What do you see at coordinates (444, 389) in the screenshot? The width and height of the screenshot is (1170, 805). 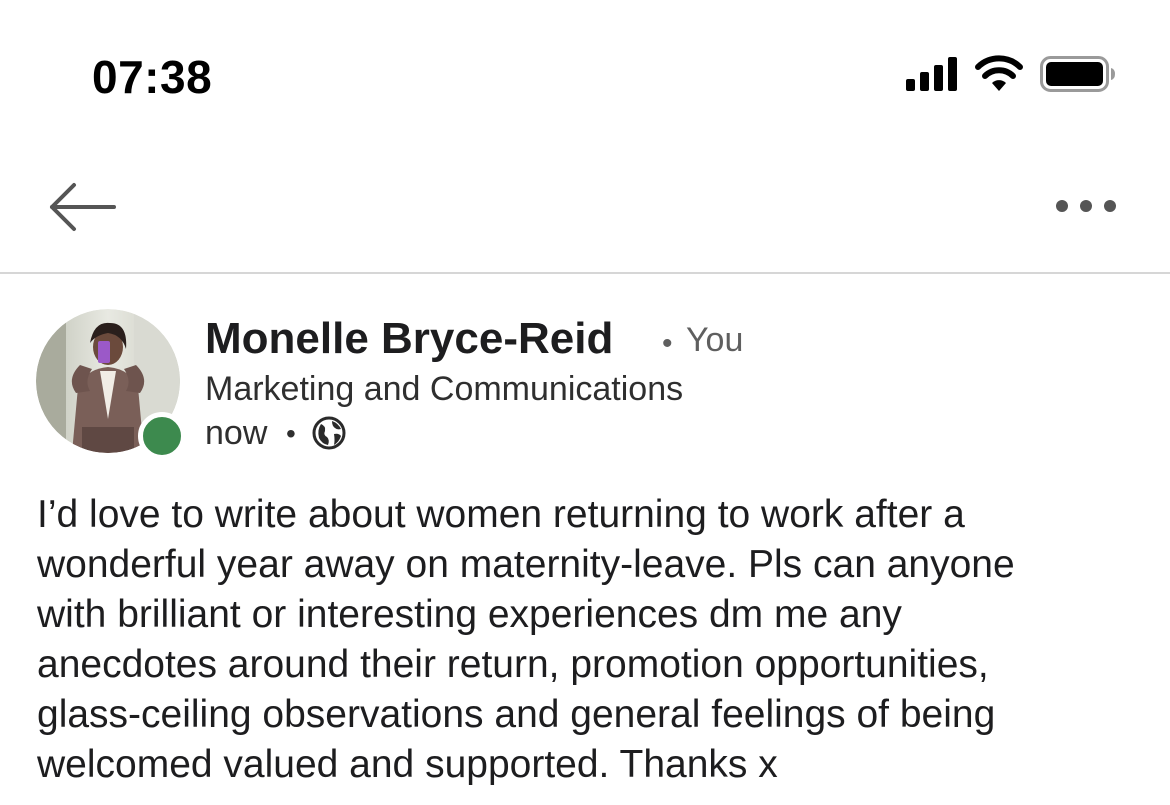 I see `author-headline: Marketing and Communications` at bounding box center [444, 389].